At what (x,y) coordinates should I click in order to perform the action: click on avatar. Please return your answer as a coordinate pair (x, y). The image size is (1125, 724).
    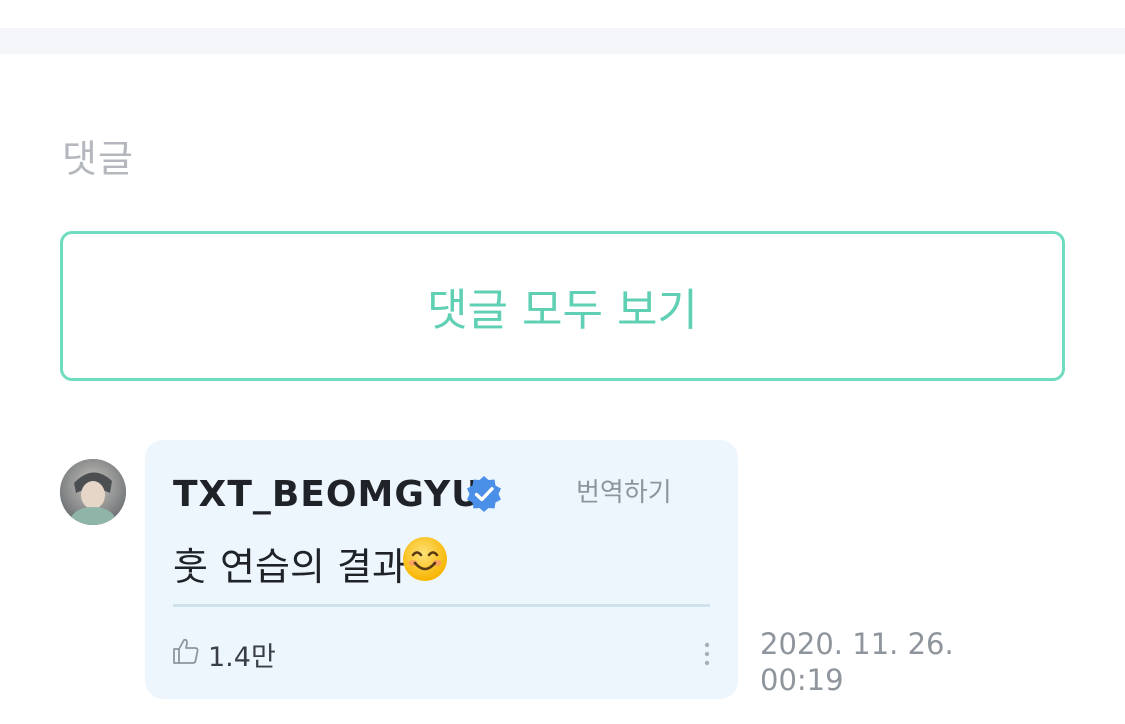
    Looking at the image, I should click on (93, 492).